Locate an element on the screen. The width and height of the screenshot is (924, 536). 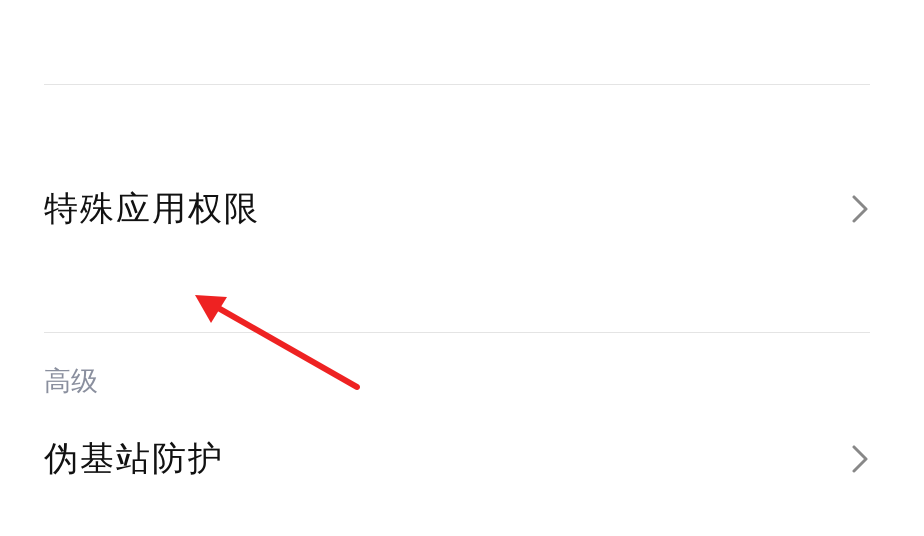
row-label: 伪基站防护 is located at coordinates (134, 459).